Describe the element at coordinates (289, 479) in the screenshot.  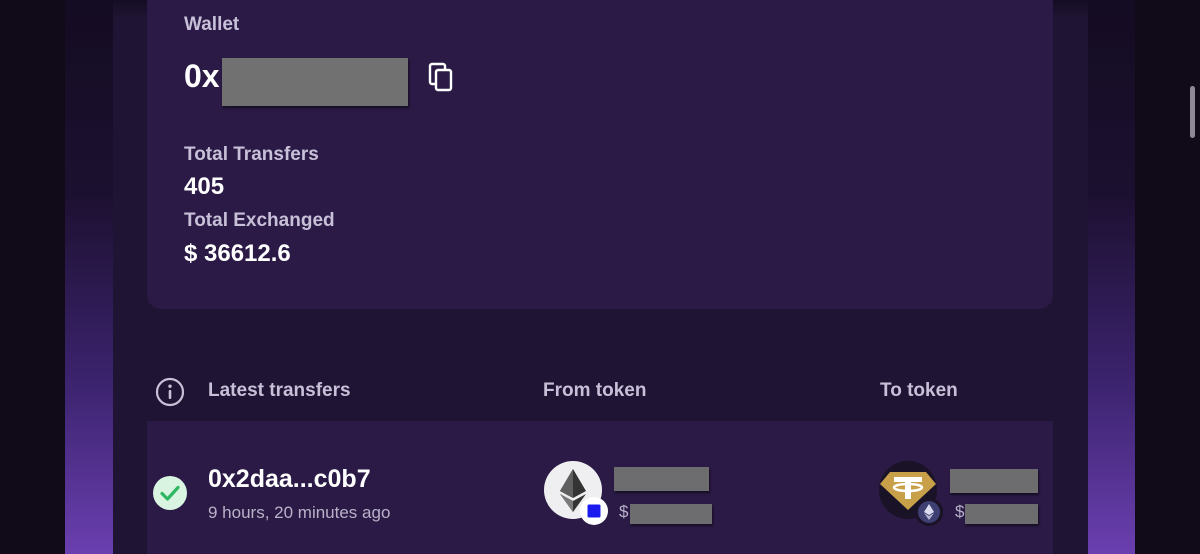
I see `transfer-hash-link: 0x2daa...c0b7` at that location.